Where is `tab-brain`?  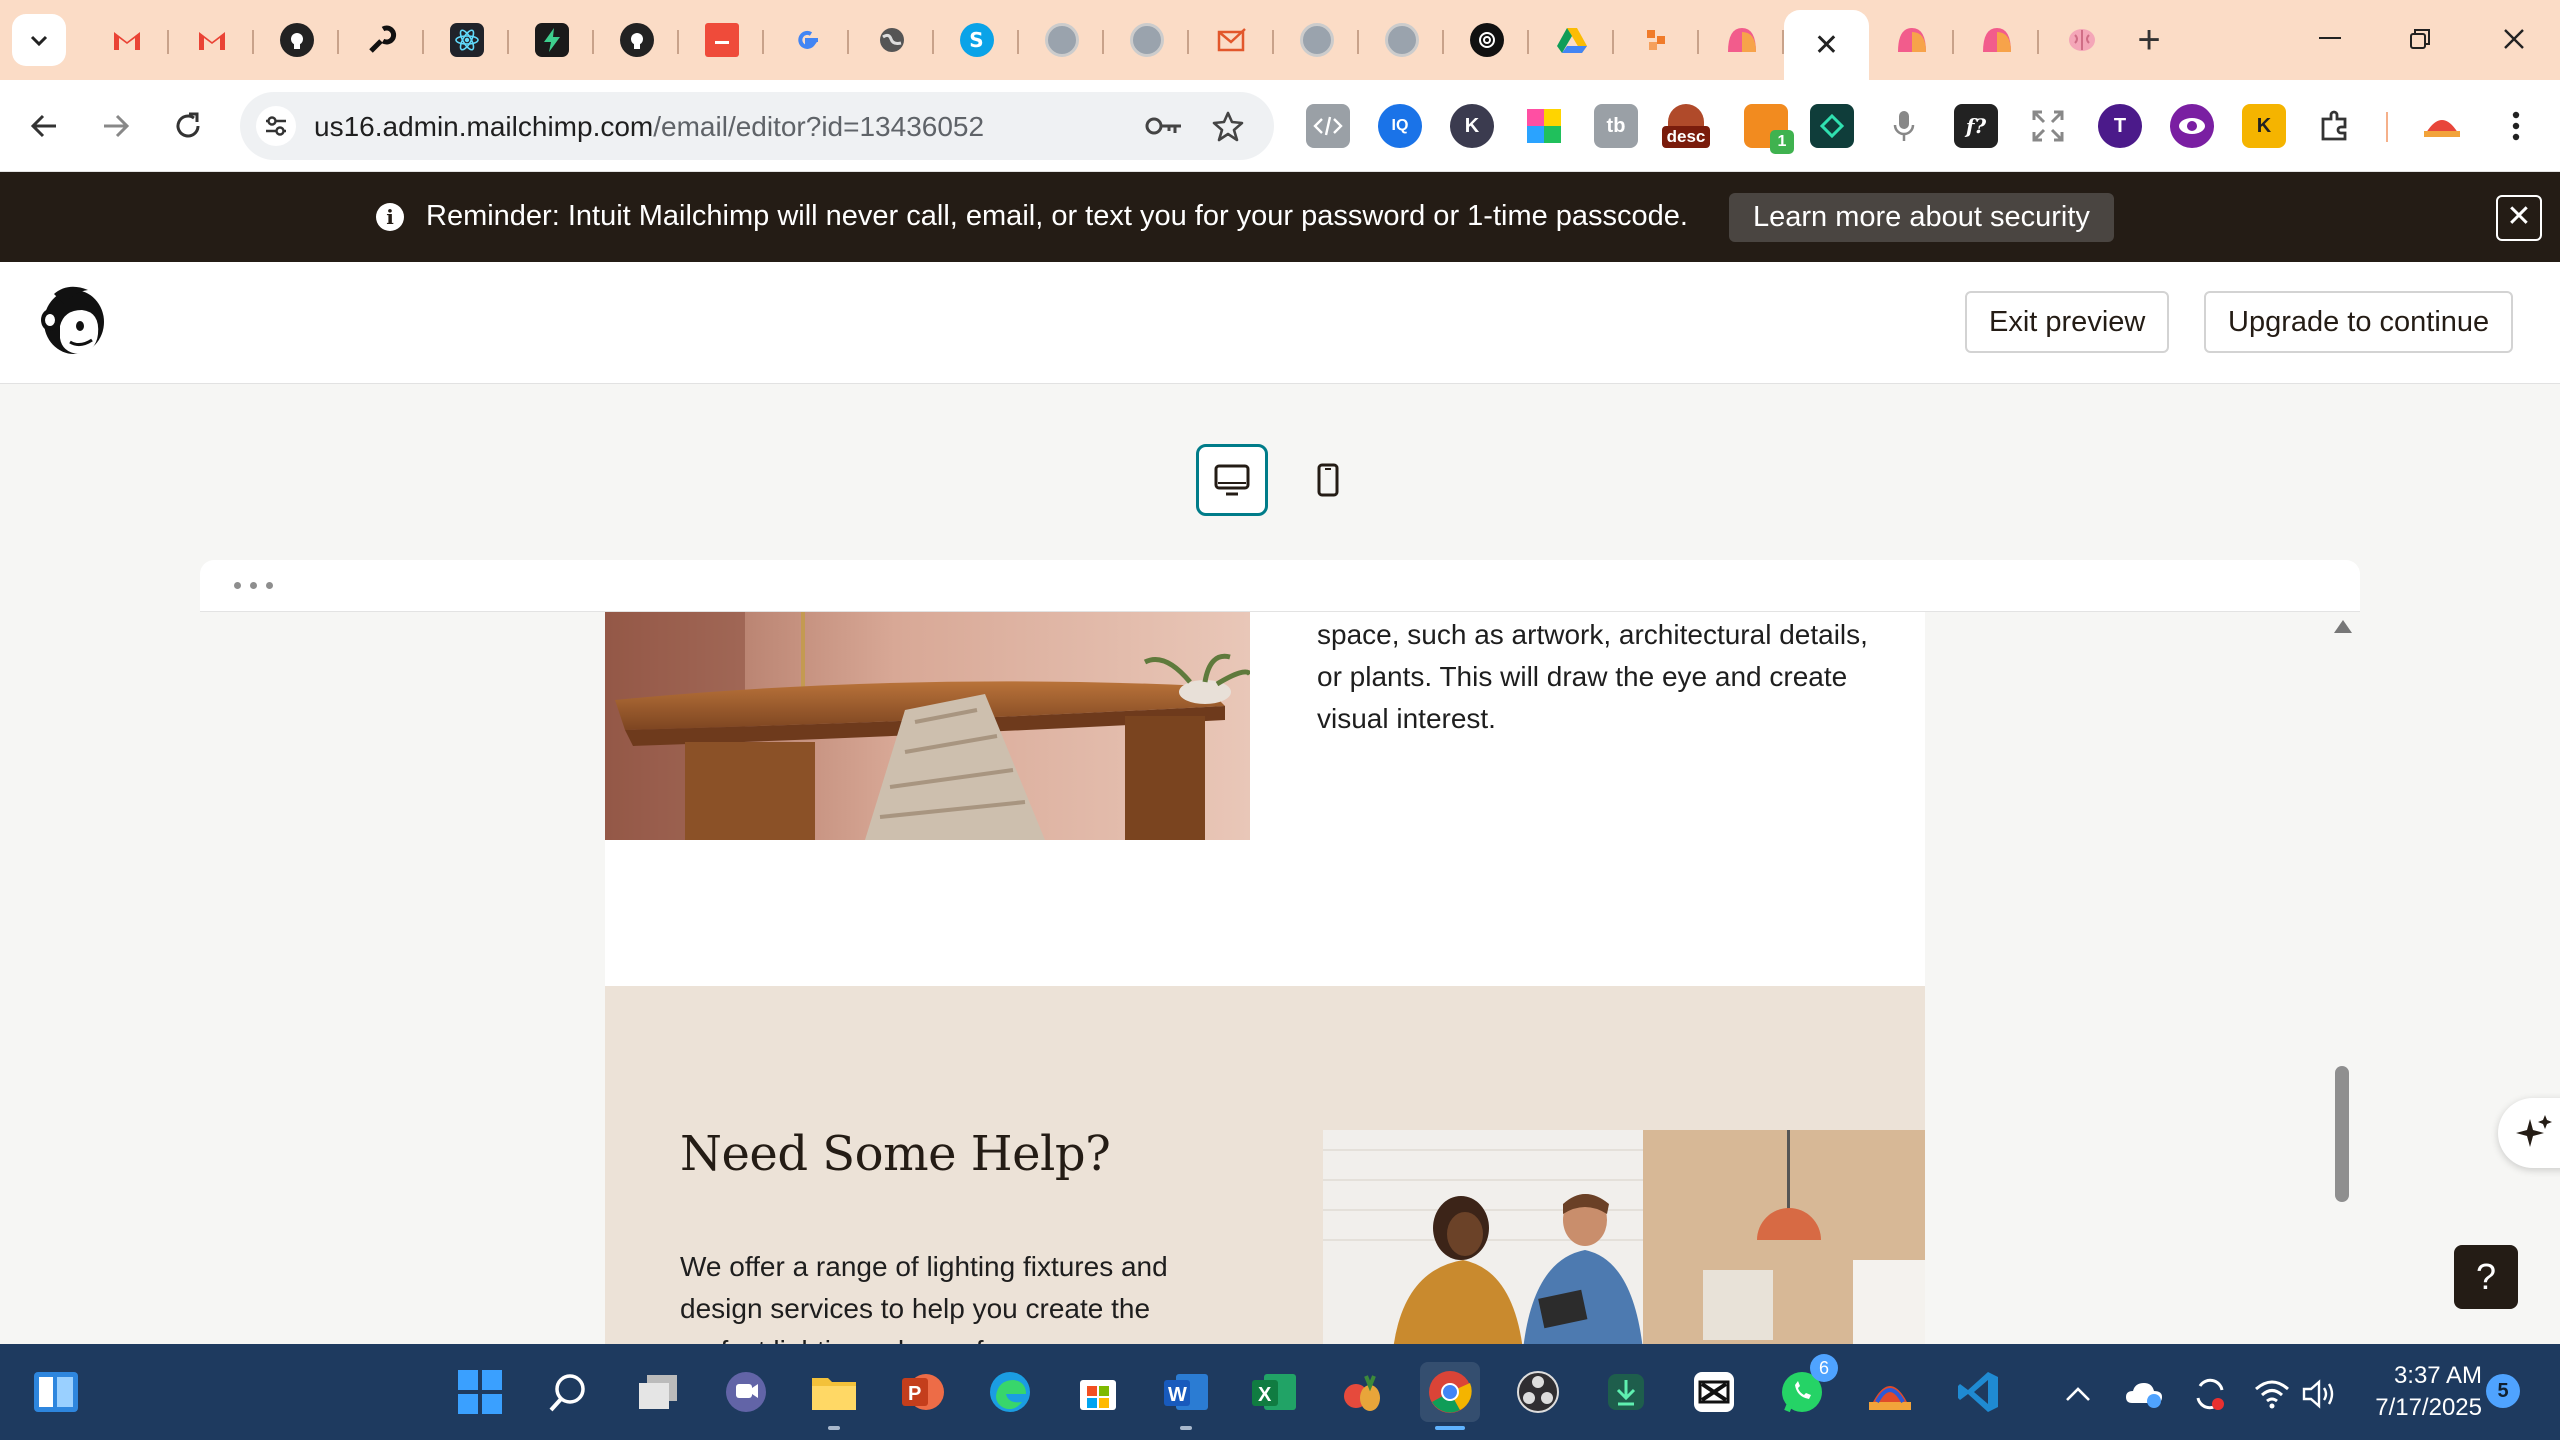 tab-brain is located at coordinates (2081, 40).